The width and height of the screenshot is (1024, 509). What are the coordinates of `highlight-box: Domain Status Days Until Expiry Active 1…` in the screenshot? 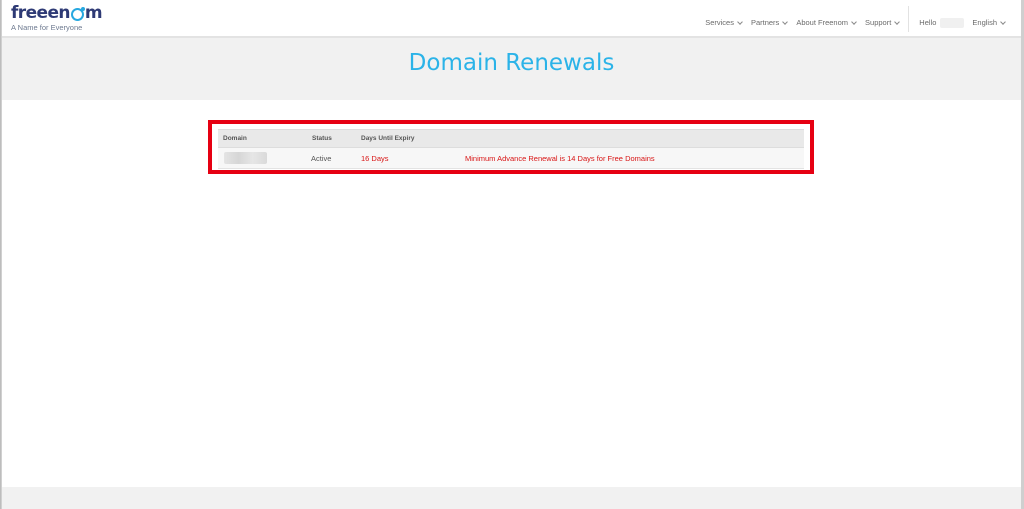 It's located at (511, 147).